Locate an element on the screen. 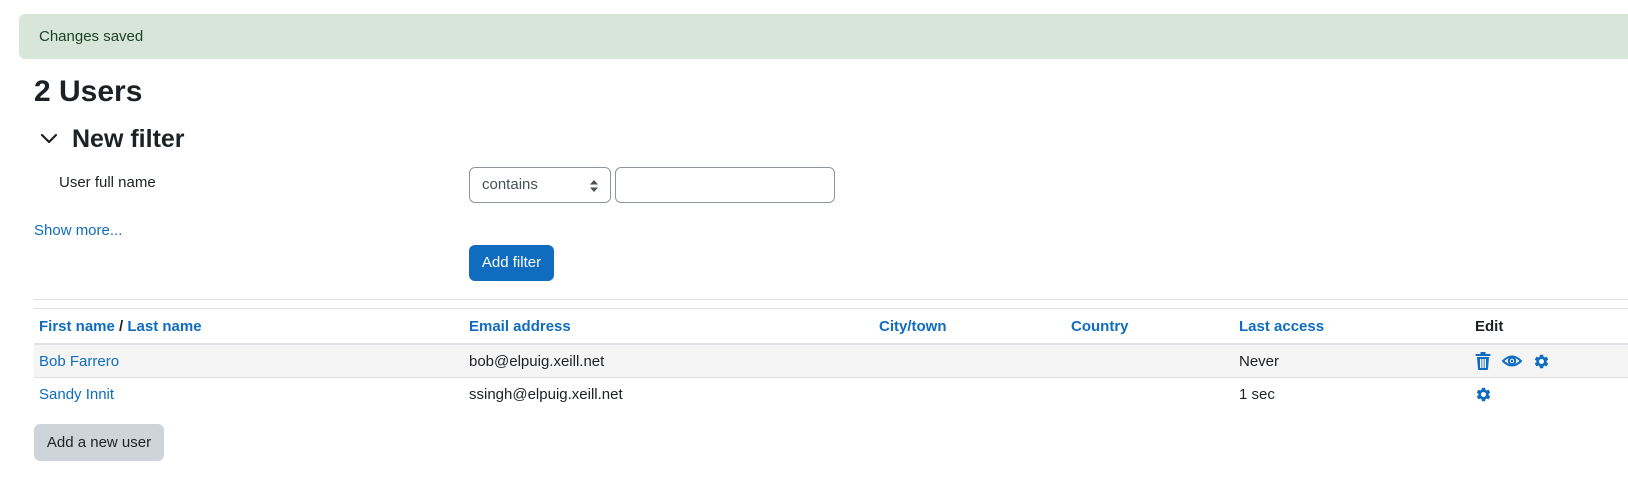  trash-icon is located at coordinates (1483, 361).